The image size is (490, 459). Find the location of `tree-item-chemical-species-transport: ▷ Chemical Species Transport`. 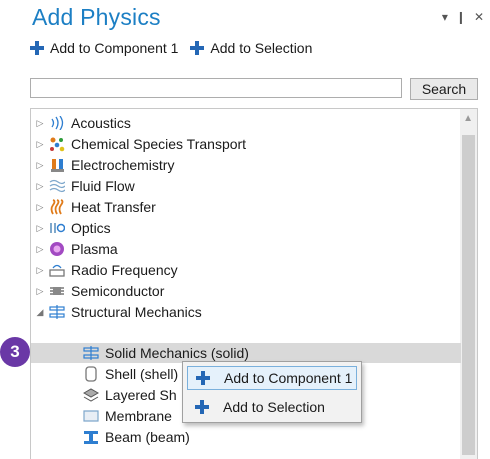

tree-item-chemical-species-transport: ▷ Chemical Species Transport is located at coordinates (141, 144).